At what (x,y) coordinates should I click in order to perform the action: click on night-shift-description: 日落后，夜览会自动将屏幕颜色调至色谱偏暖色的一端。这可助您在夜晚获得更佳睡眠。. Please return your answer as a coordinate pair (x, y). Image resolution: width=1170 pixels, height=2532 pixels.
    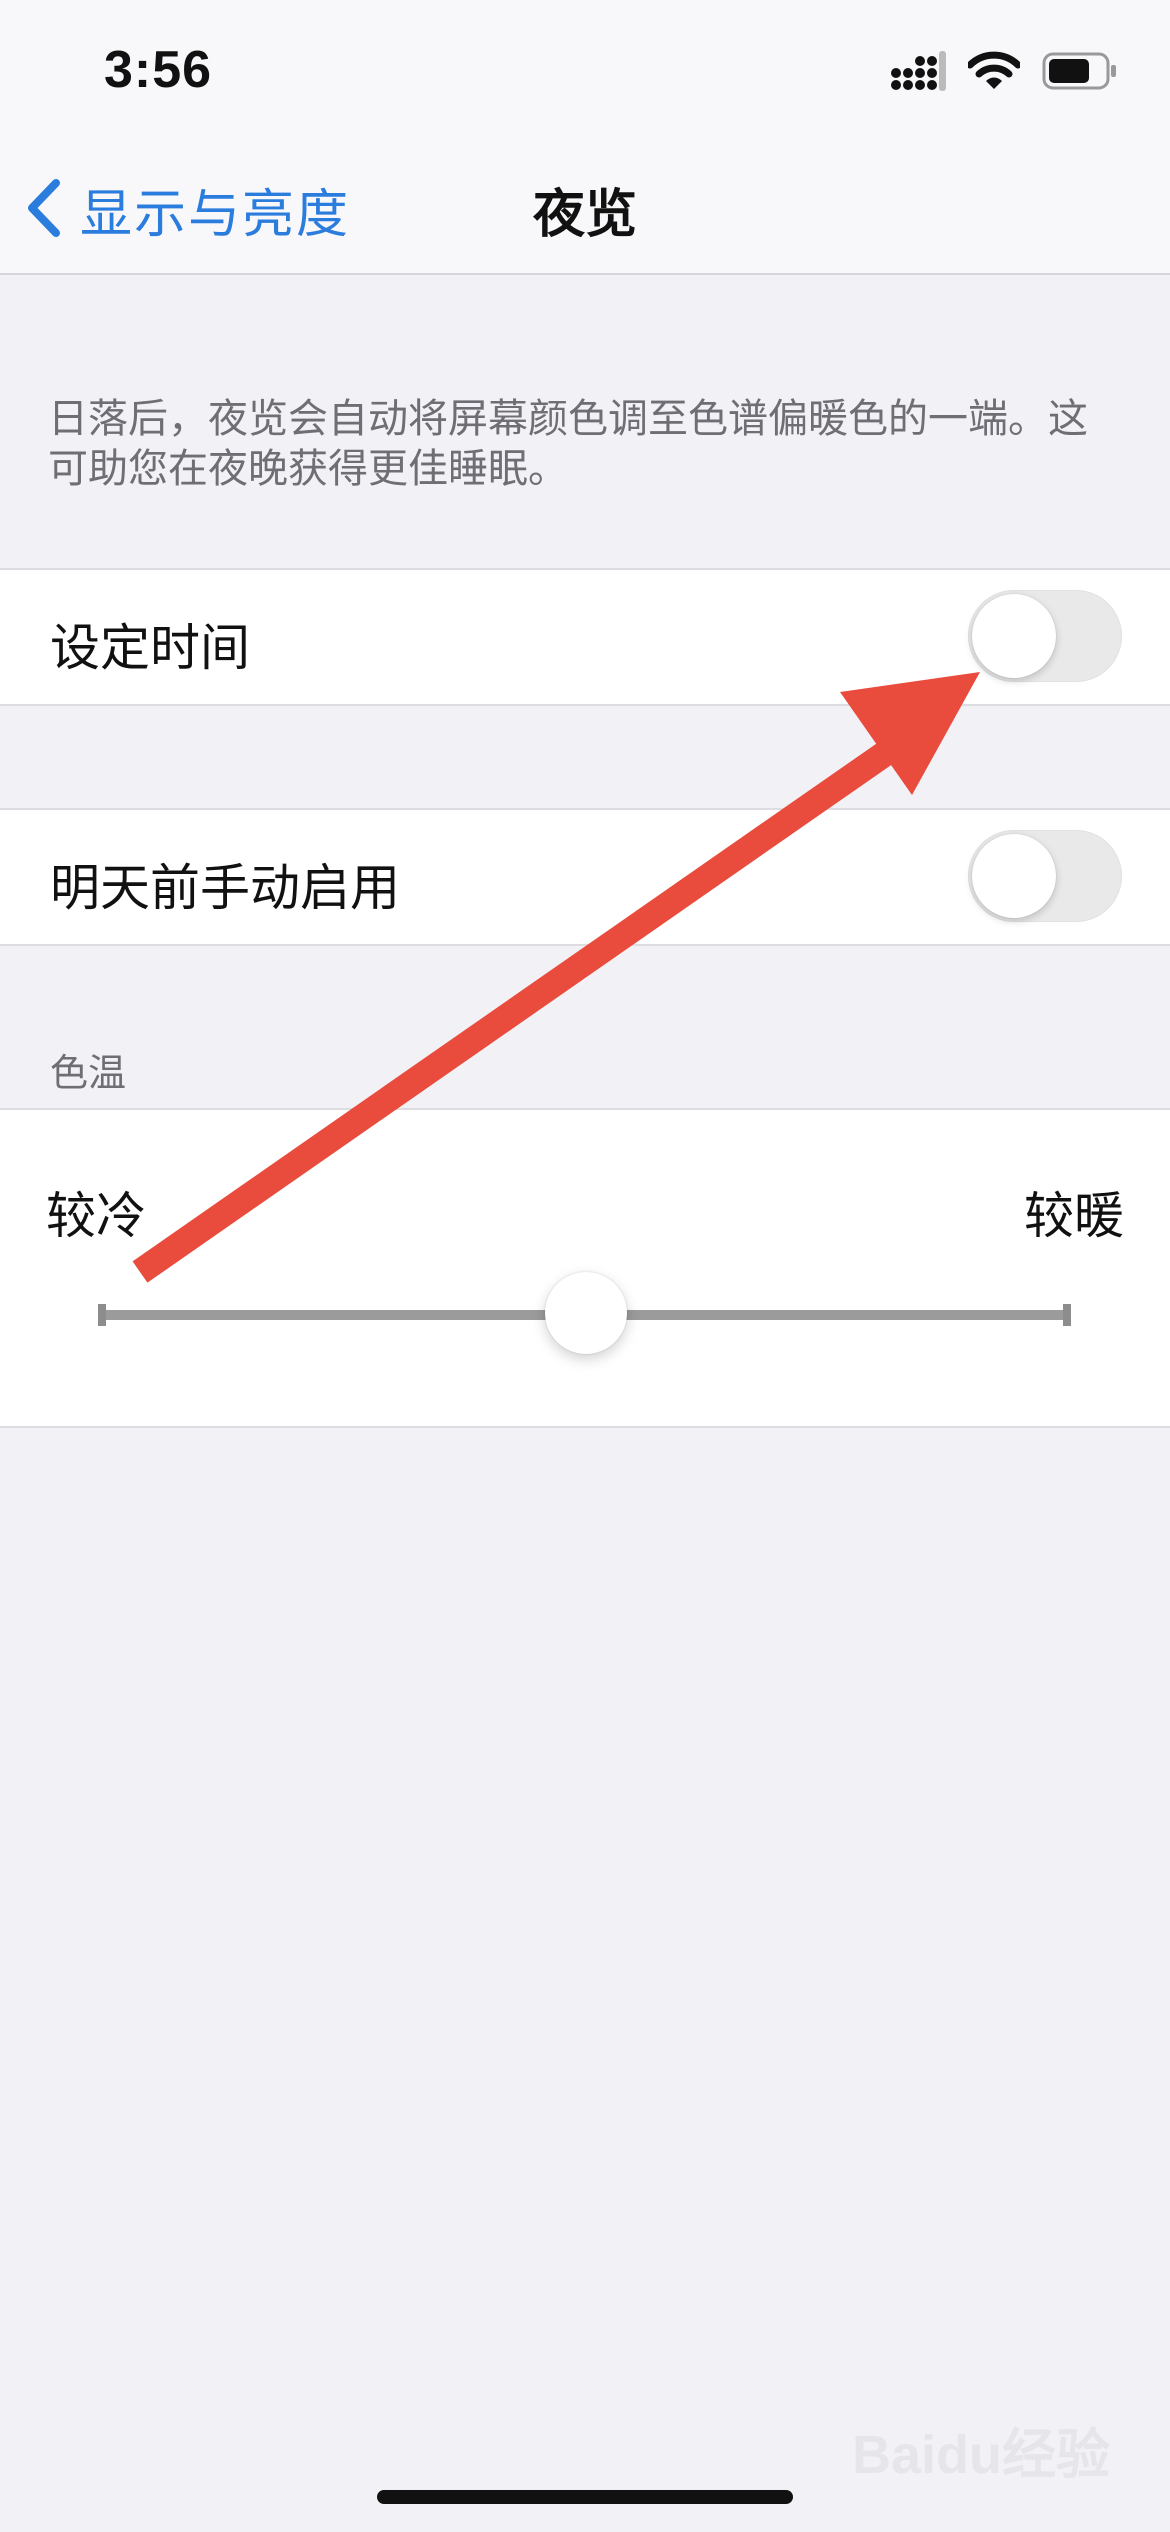
    Looking at the image, I should click on (568, 444).